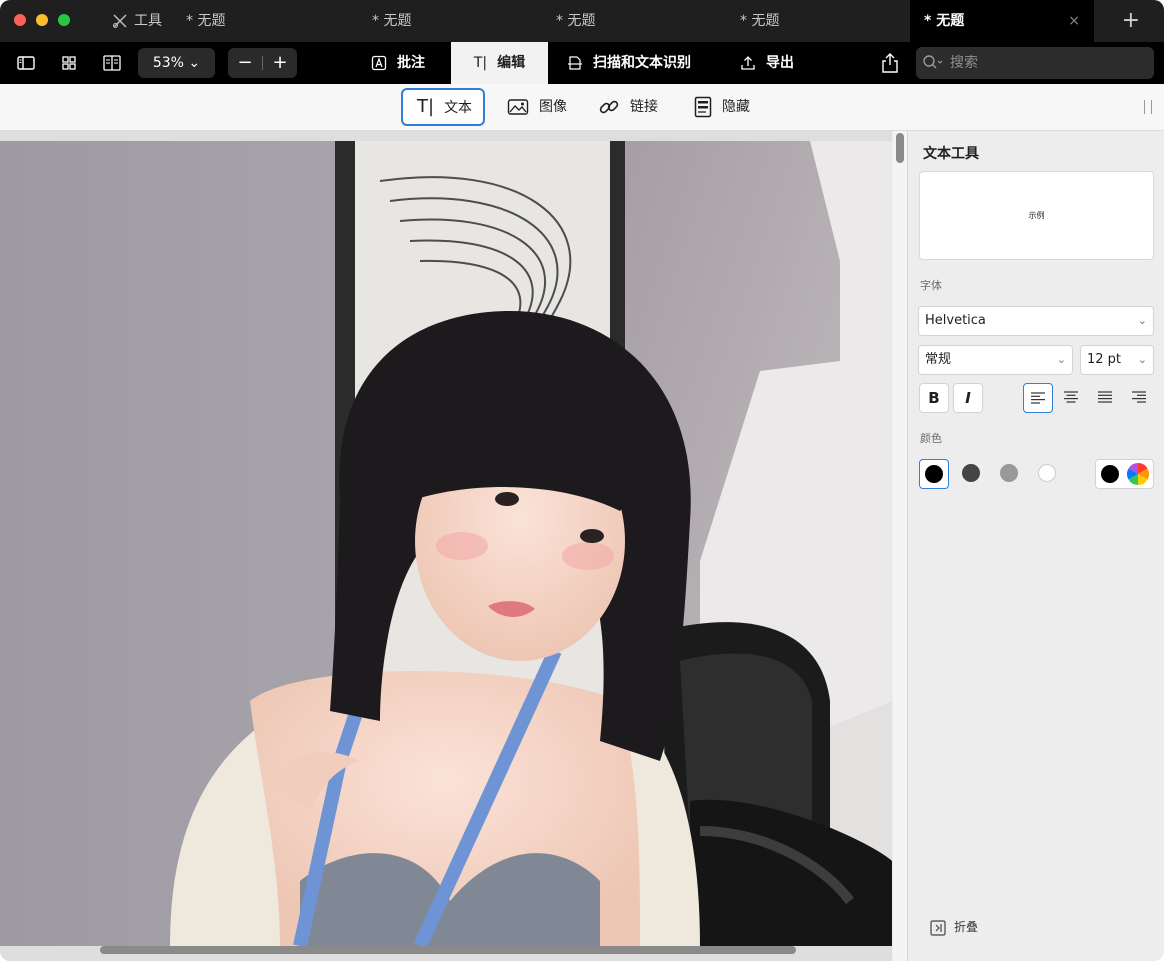 The height and width of the screenshot is (961, 1164). I want to click on align-center-button, so click(1071, 397).